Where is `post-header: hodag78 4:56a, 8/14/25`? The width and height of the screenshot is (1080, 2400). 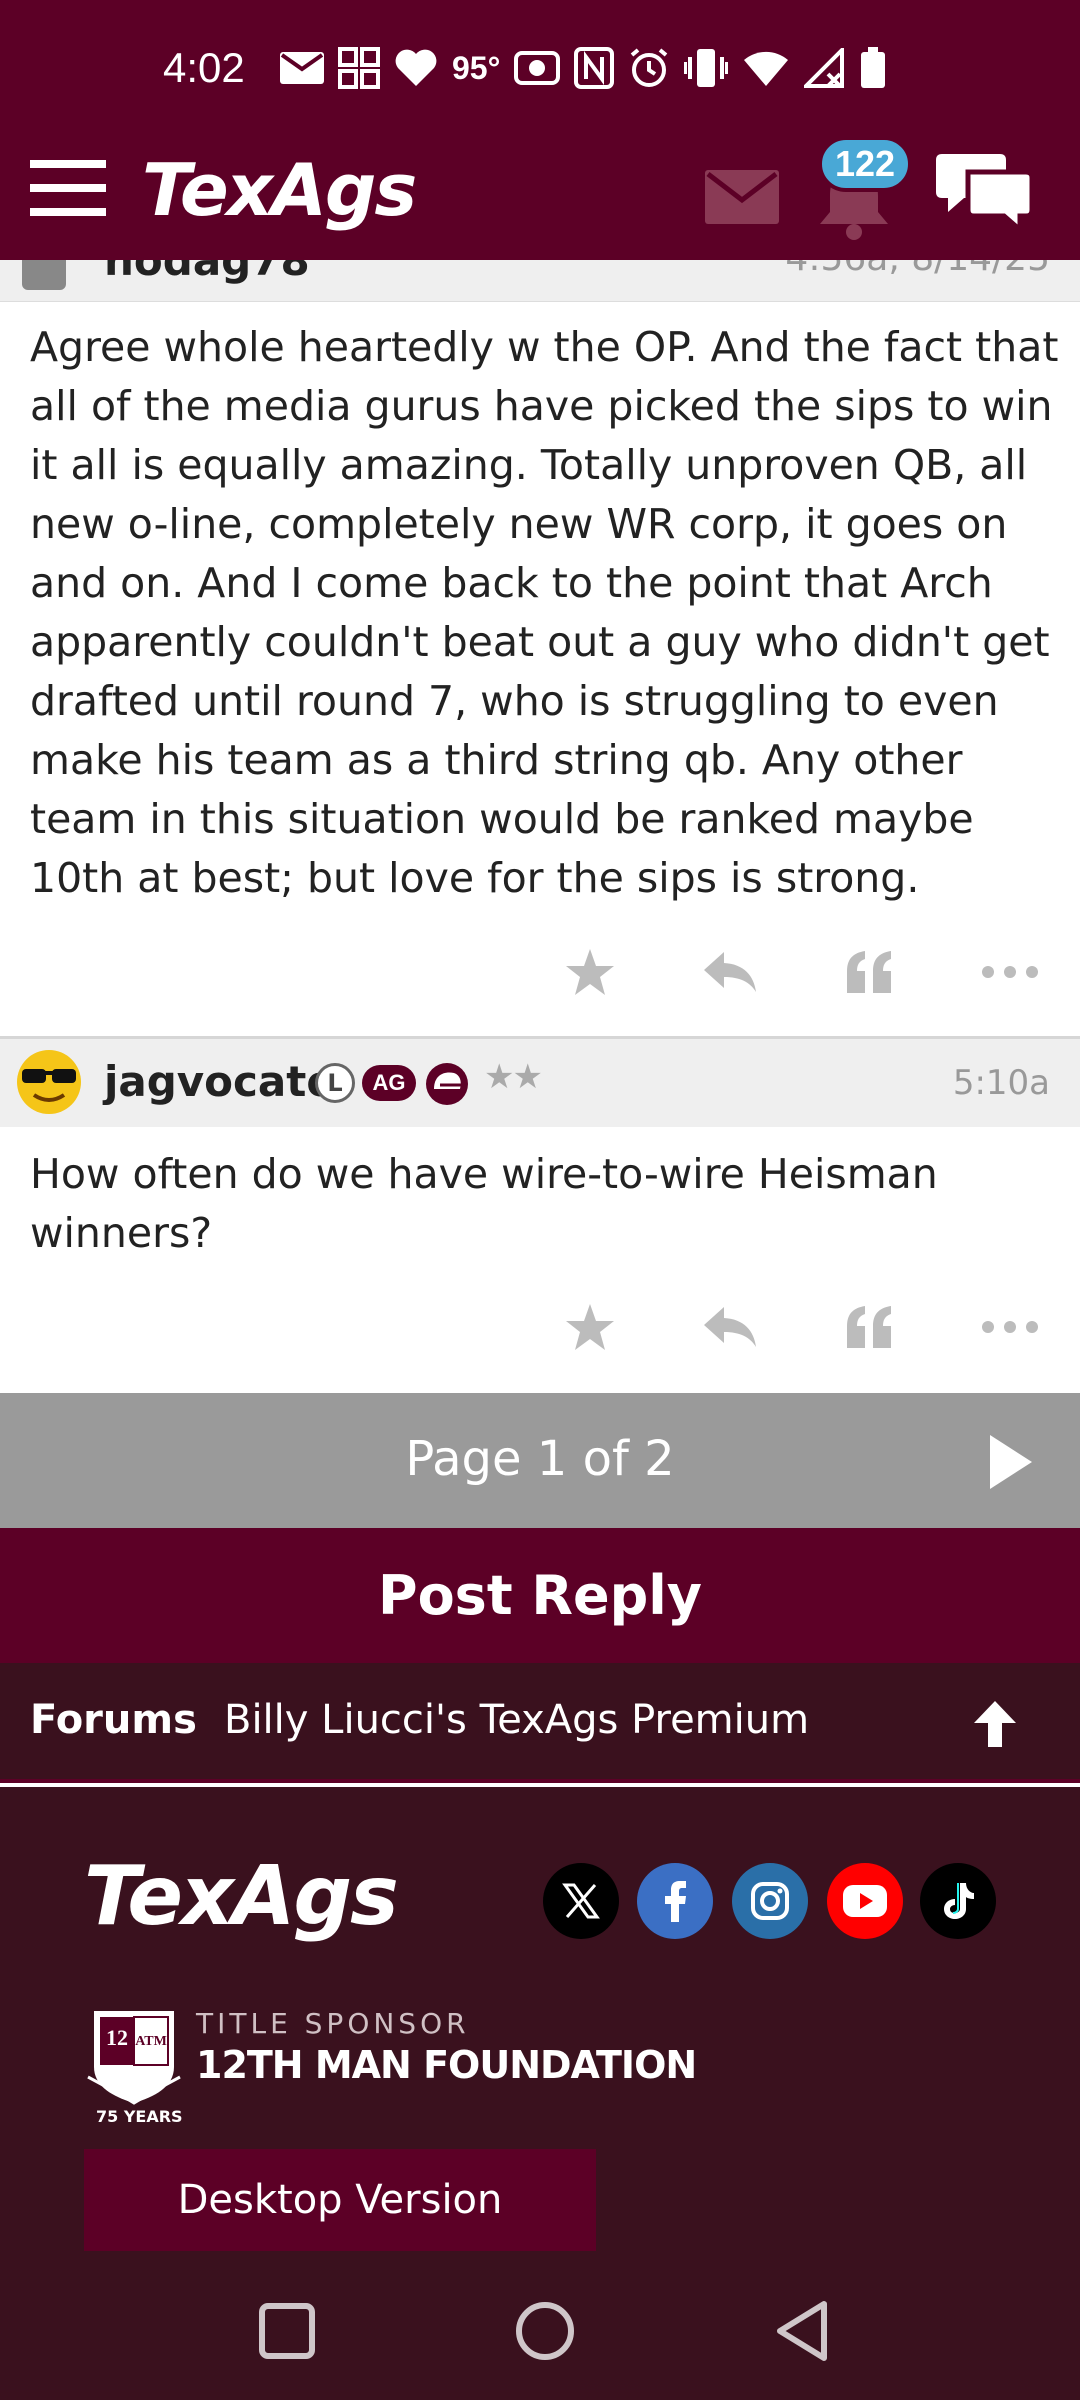
post-header: hodag78 4:56a, 8/14/25 is located at coordinates (540, 281).